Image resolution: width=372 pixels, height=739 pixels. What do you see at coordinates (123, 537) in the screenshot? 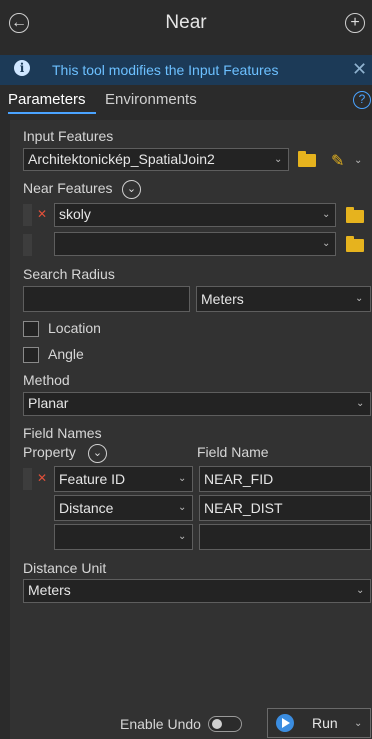
I see `property-dropdown` at bounding box center [123, 537].